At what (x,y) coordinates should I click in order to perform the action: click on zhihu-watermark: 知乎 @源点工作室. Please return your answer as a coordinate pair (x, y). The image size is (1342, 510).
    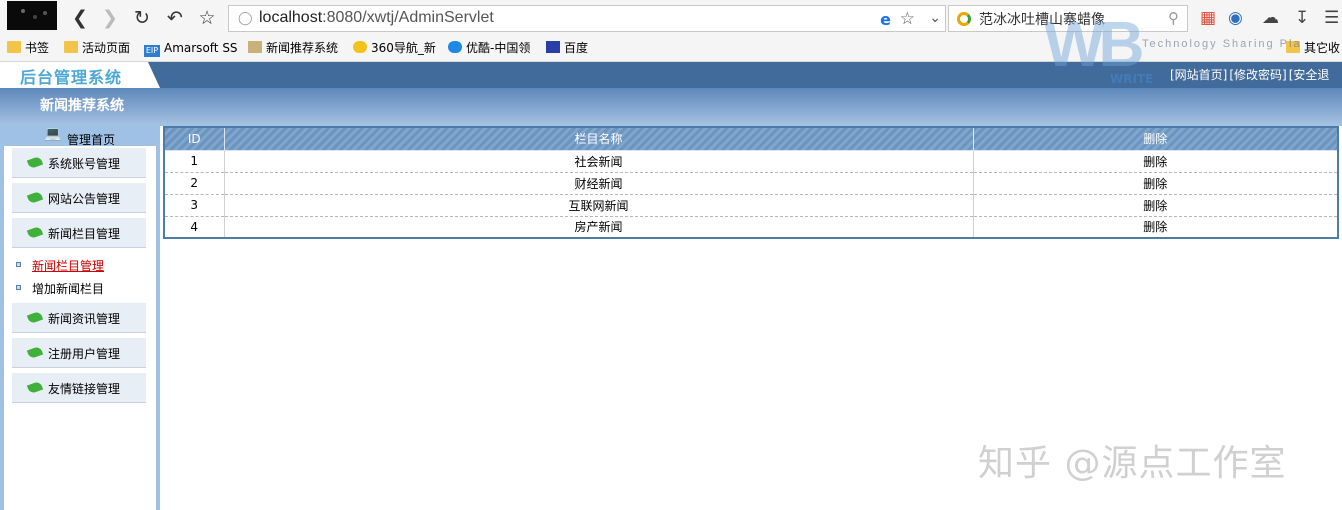
    Looking at the image, I should click on (1132, 463).